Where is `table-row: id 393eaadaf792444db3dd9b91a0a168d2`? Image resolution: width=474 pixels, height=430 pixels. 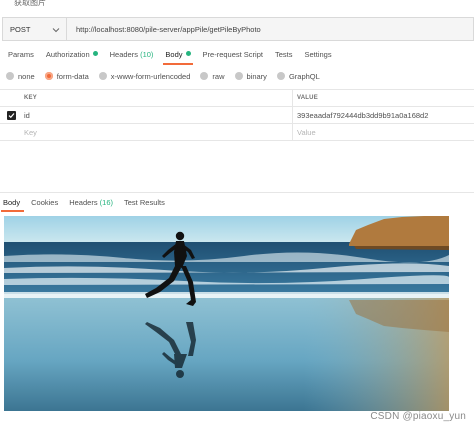
table-row: id 393eaadaf792444db3dd9b91a0a168d2 is located at coordinates (237, 115).